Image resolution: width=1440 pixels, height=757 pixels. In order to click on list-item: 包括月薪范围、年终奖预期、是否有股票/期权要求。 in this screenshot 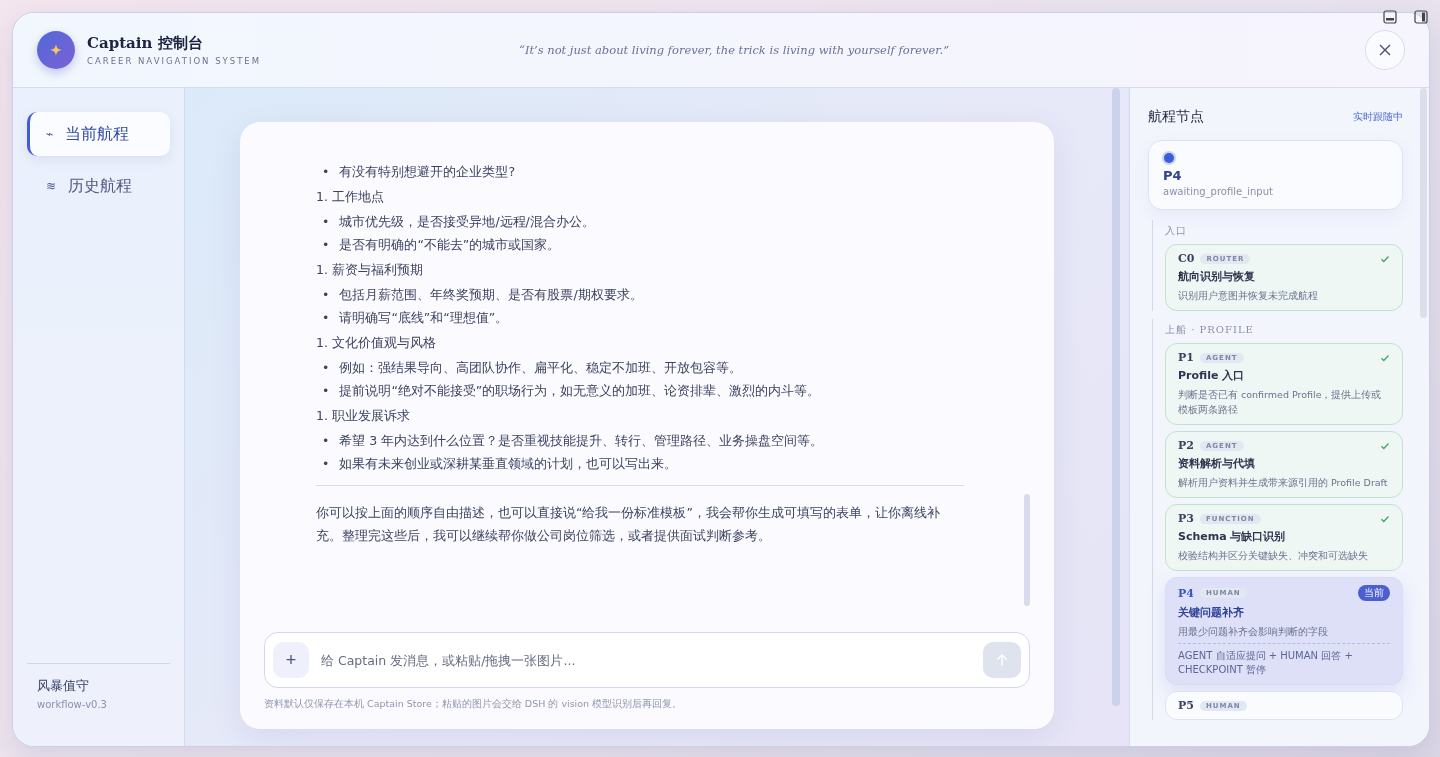, I will do `click(491, 295)`.